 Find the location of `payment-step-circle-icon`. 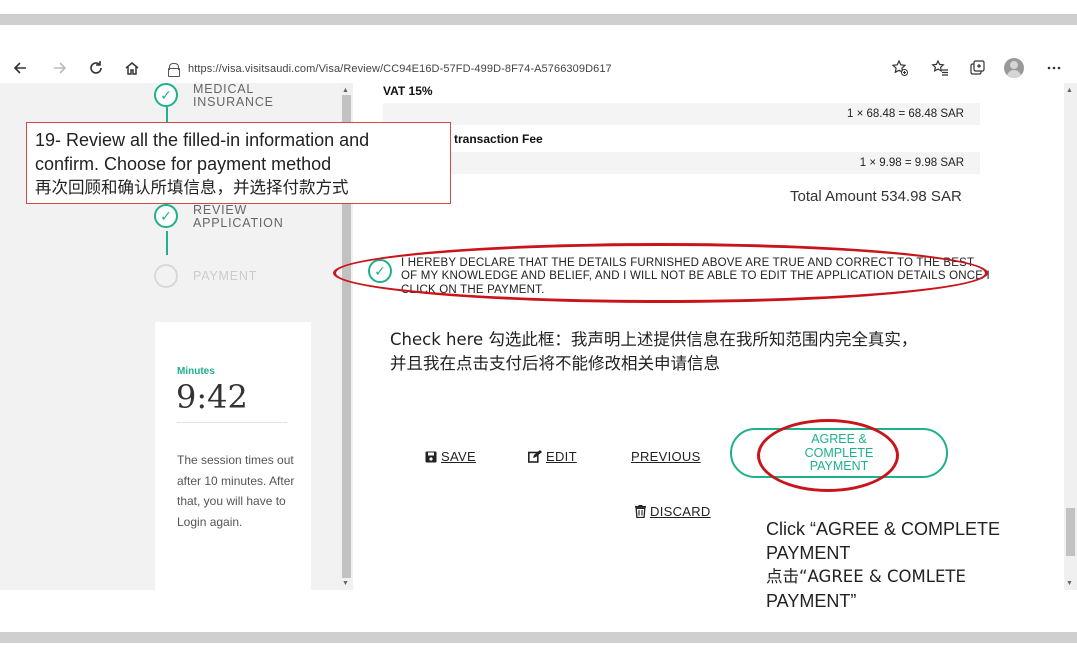

payment-step-circle-icon is located at coordinates (166, 276).